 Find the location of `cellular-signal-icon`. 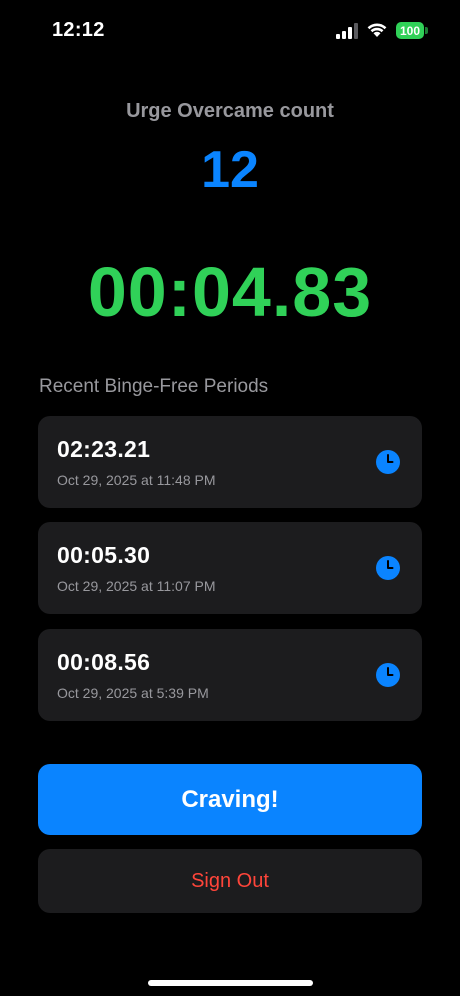

cellular-signal-icon is located at coordinates (347, 31).